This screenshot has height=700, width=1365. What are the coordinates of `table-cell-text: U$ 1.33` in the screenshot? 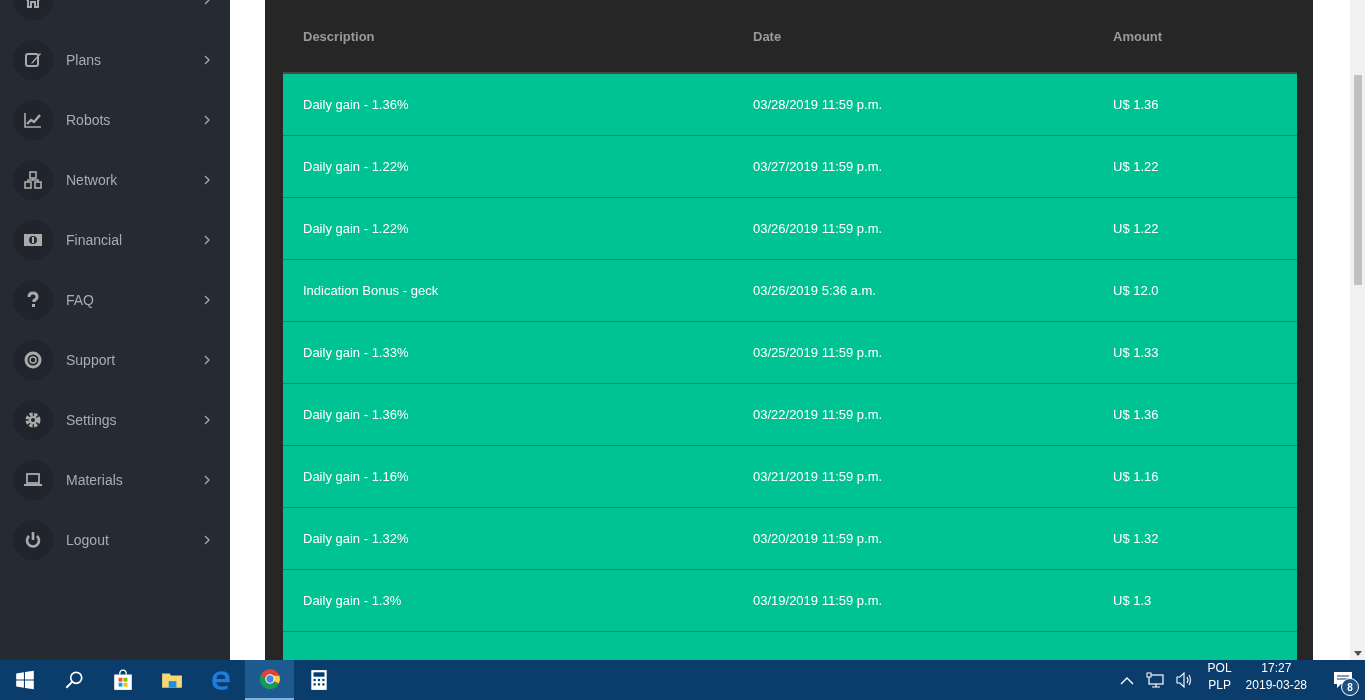 It's located at (1136, 352).